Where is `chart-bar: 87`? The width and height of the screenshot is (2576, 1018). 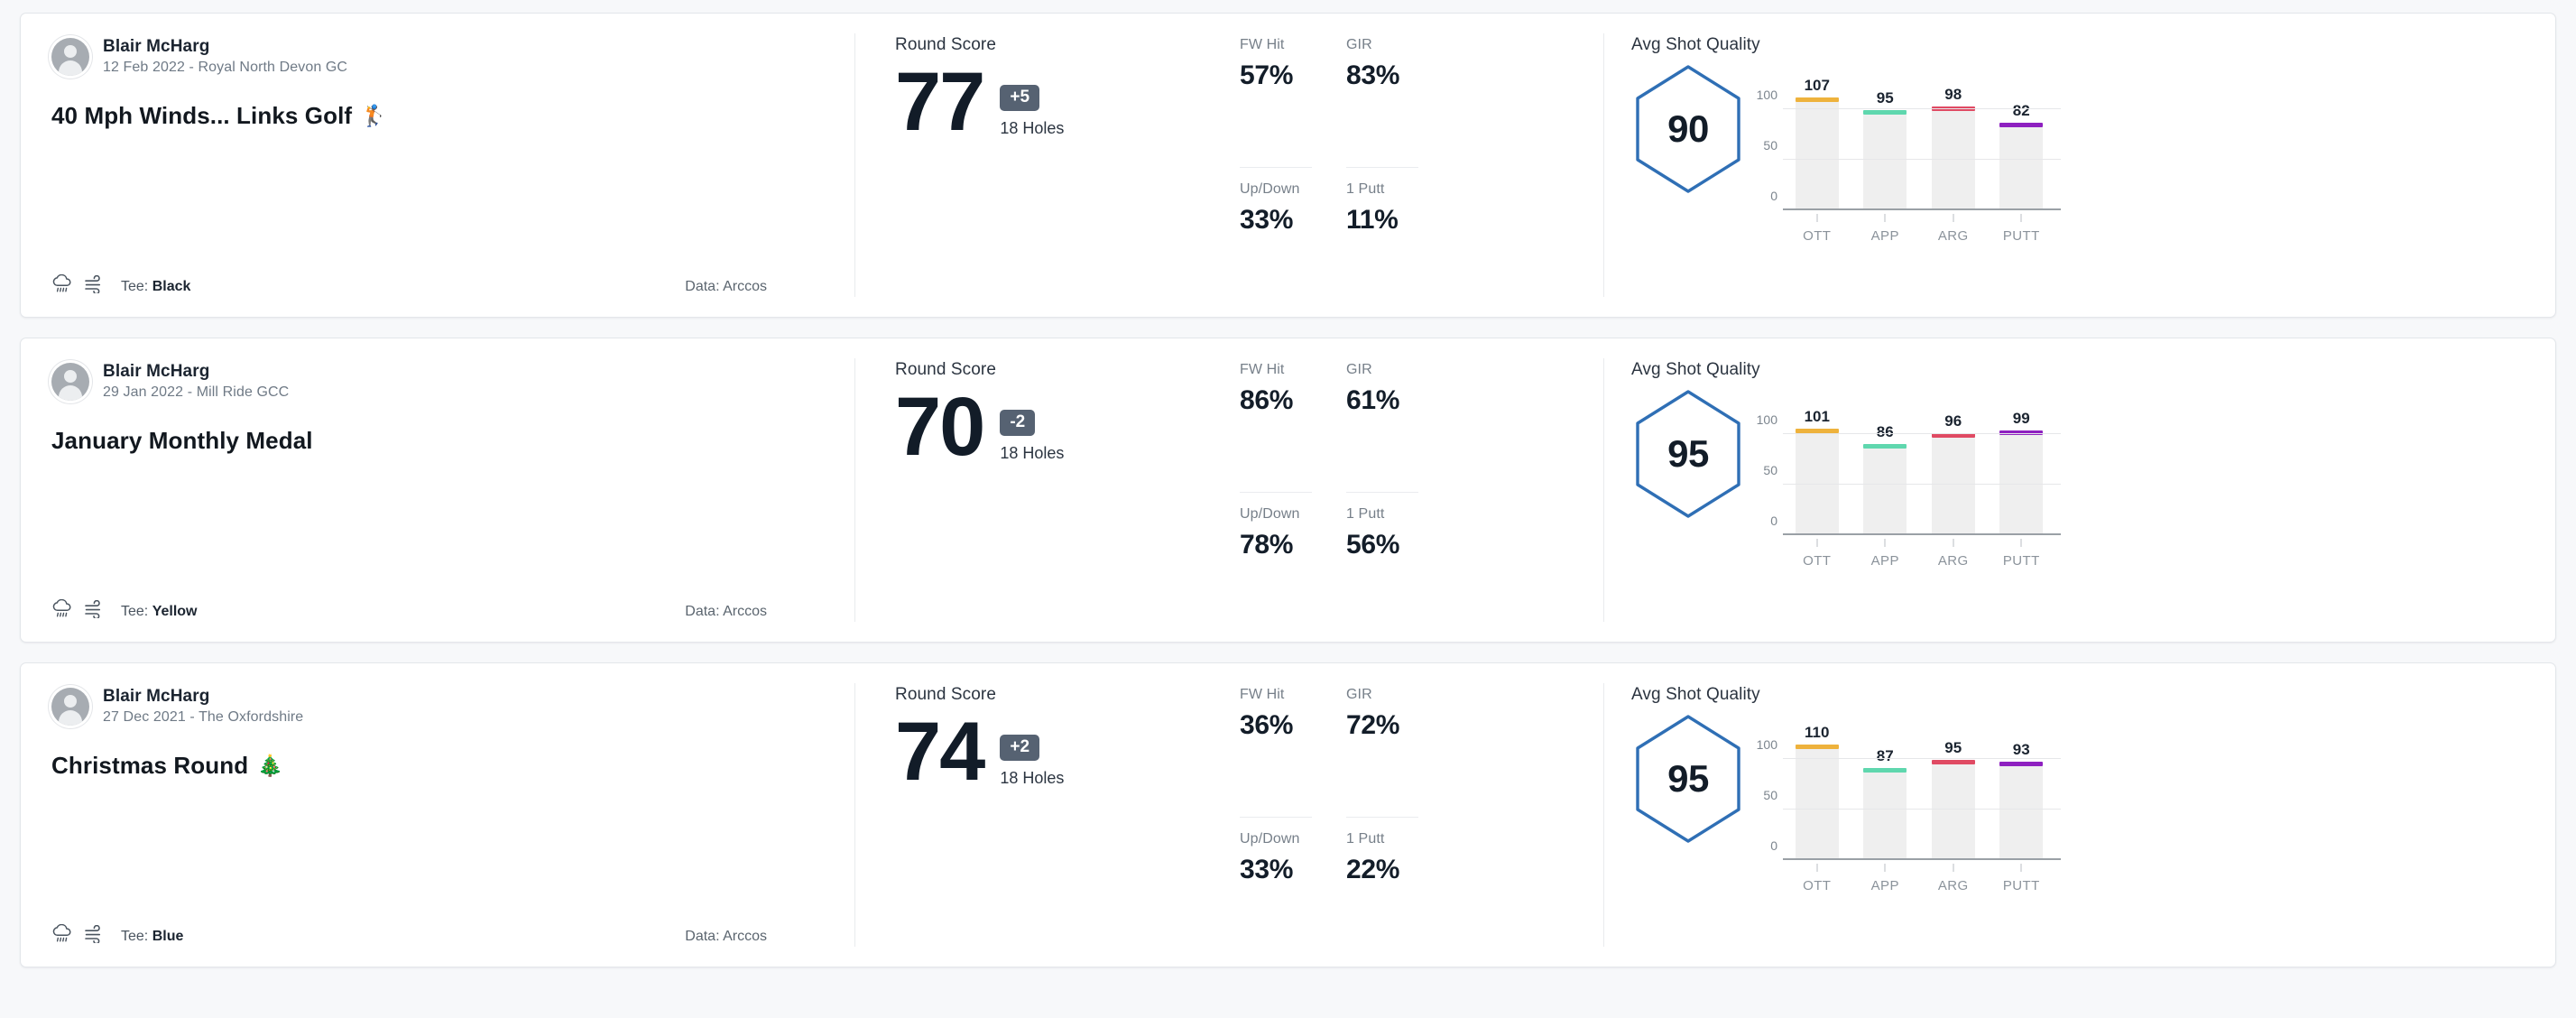 chart-bar: 87 is located at coordinates (1885, 797).